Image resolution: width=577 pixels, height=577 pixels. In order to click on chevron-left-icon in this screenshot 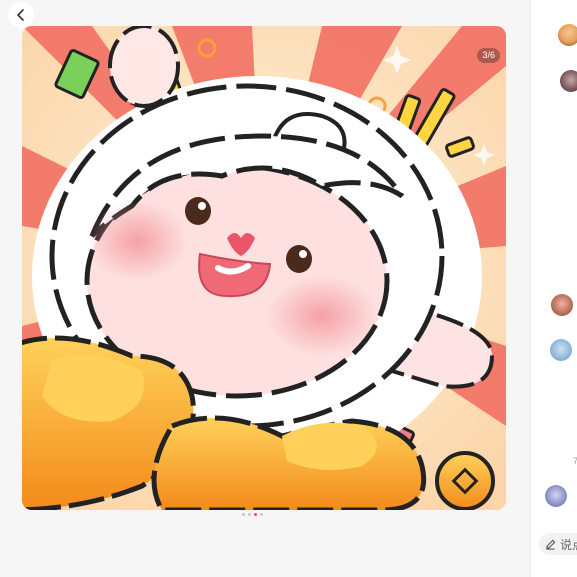, I will do `click(20, 15)`.